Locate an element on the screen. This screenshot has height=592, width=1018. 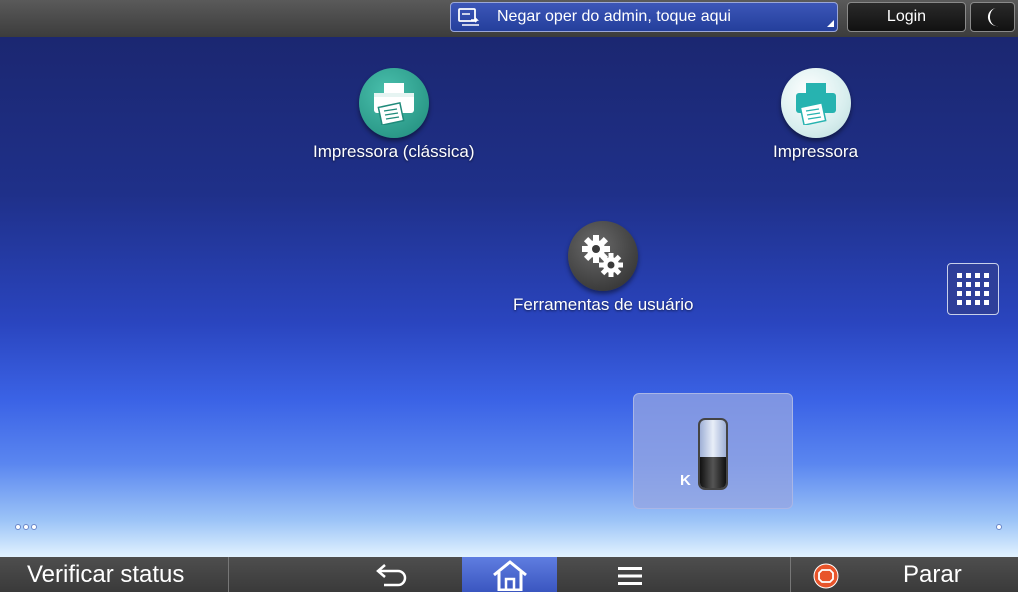
moon-icon is located at coordinates (992, 17).